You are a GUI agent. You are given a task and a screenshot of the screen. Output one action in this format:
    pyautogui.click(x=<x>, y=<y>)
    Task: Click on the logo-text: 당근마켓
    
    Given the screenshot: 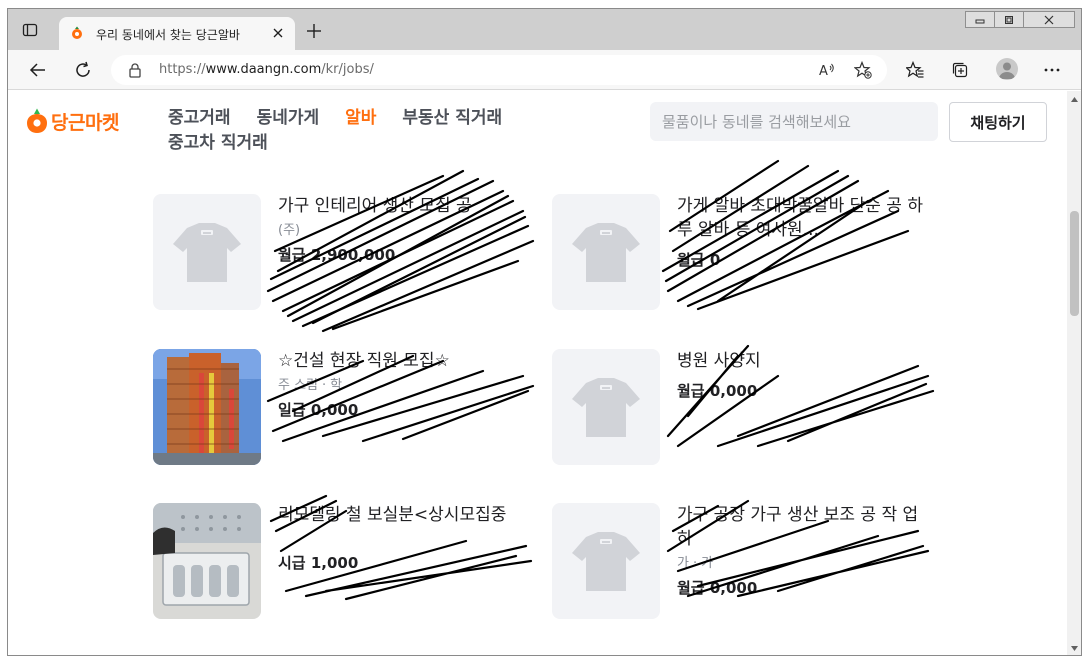 What is the action you would take?
    pyautogui.click(x=85, y=122)
    